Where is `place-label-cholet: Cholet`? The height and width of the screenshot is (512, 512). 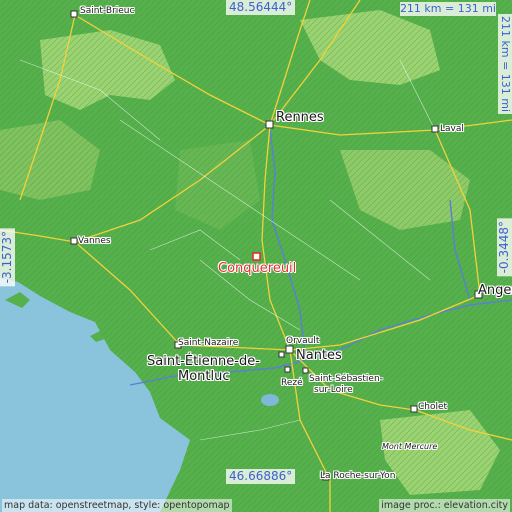 place-label-cholet: Cholet is located at coordinates (433, 407).